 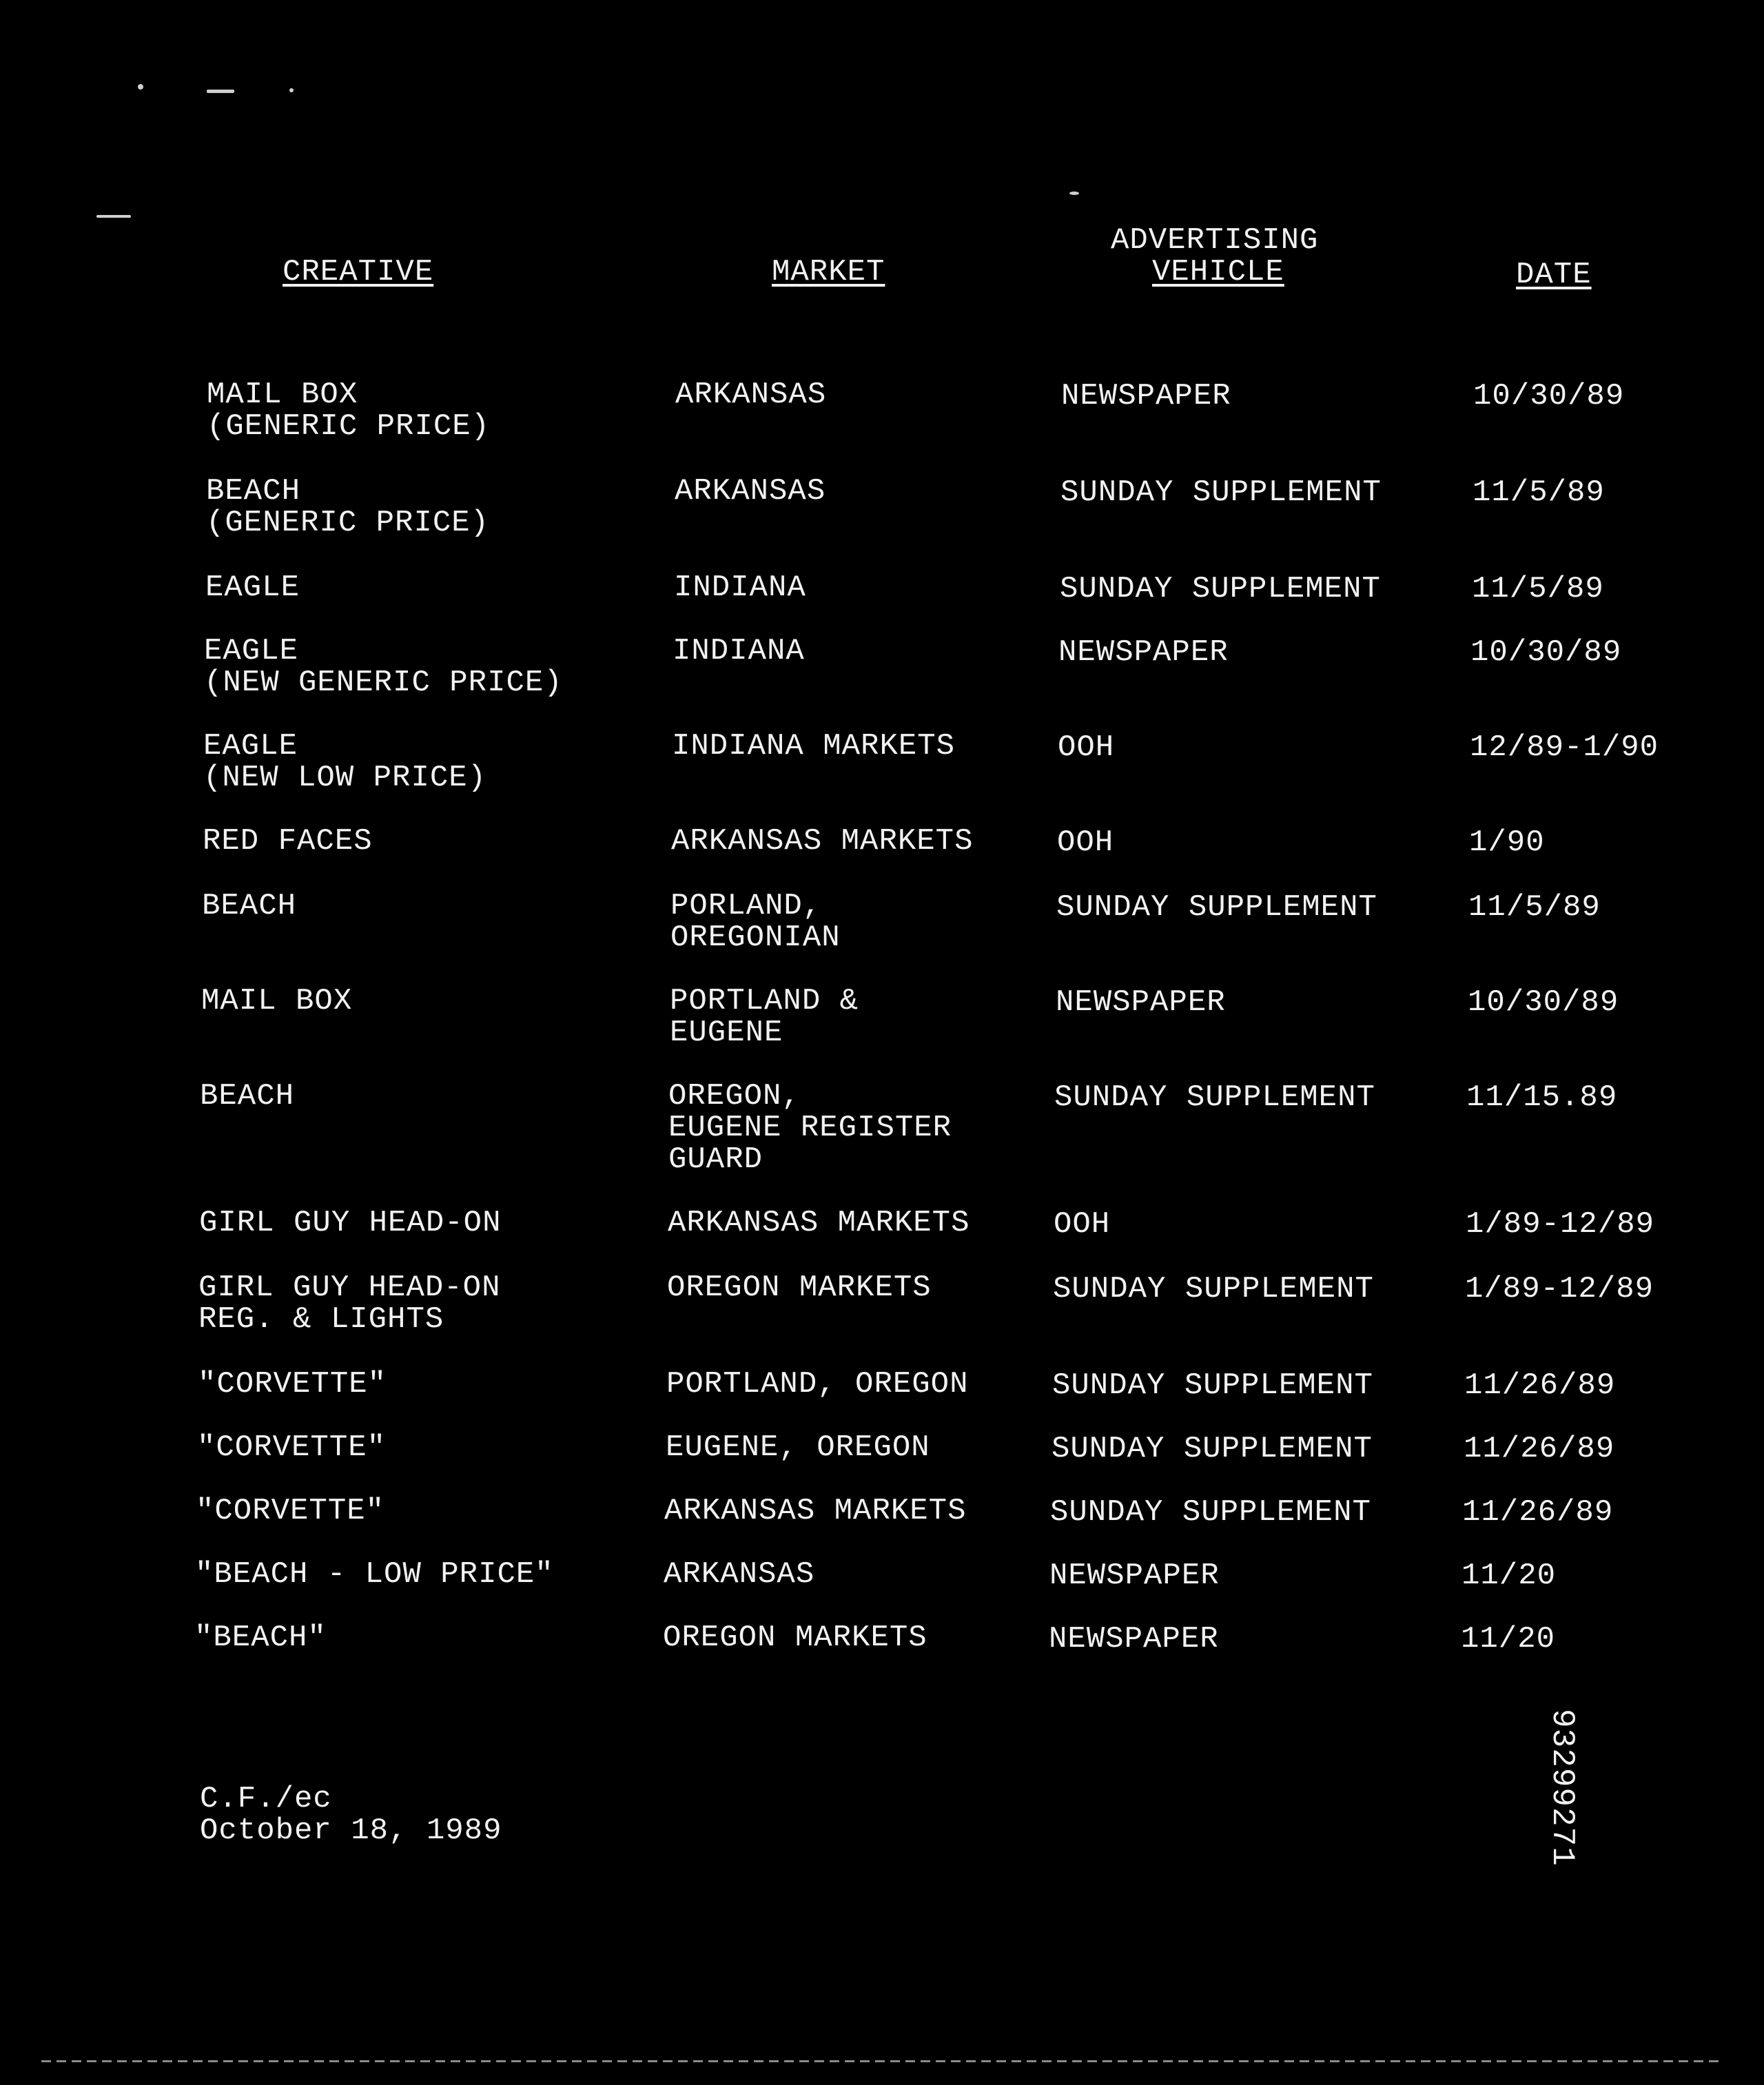 I want to click on market-cell: INDIANA MARKETS, so click(x=814, y=746).